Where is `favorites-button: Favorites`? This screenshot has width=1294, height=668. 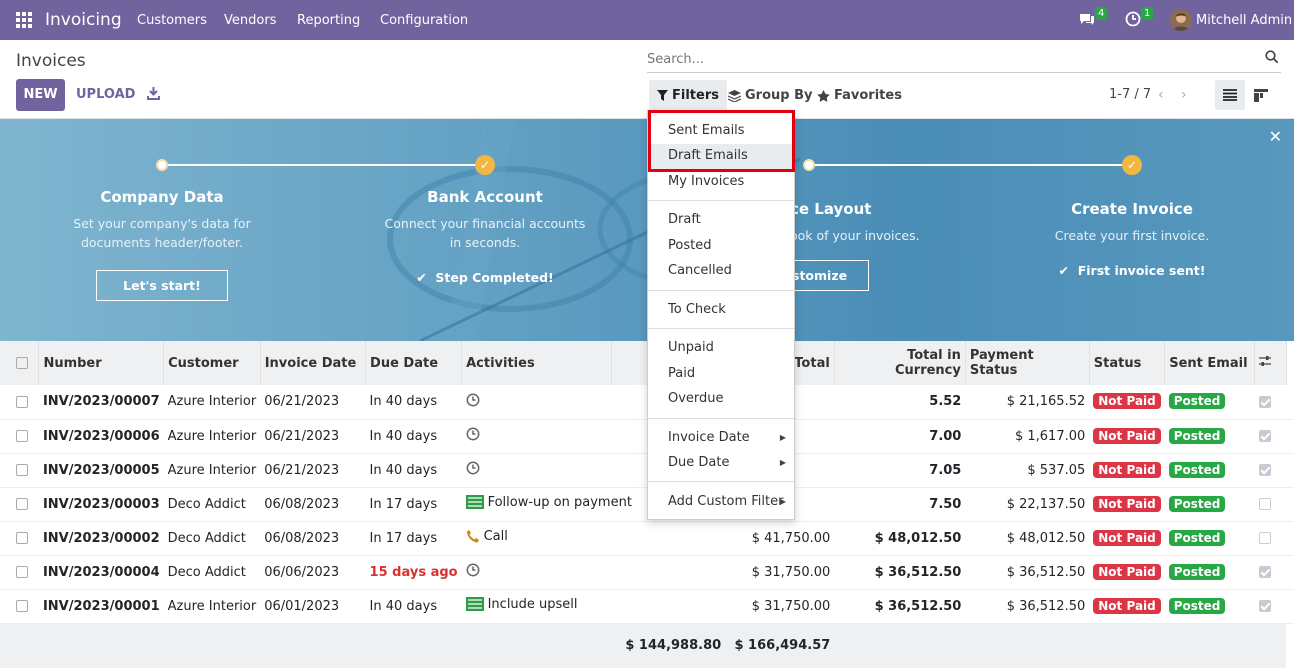 favorites-button: Favorites is located at coordinates (859, 95).